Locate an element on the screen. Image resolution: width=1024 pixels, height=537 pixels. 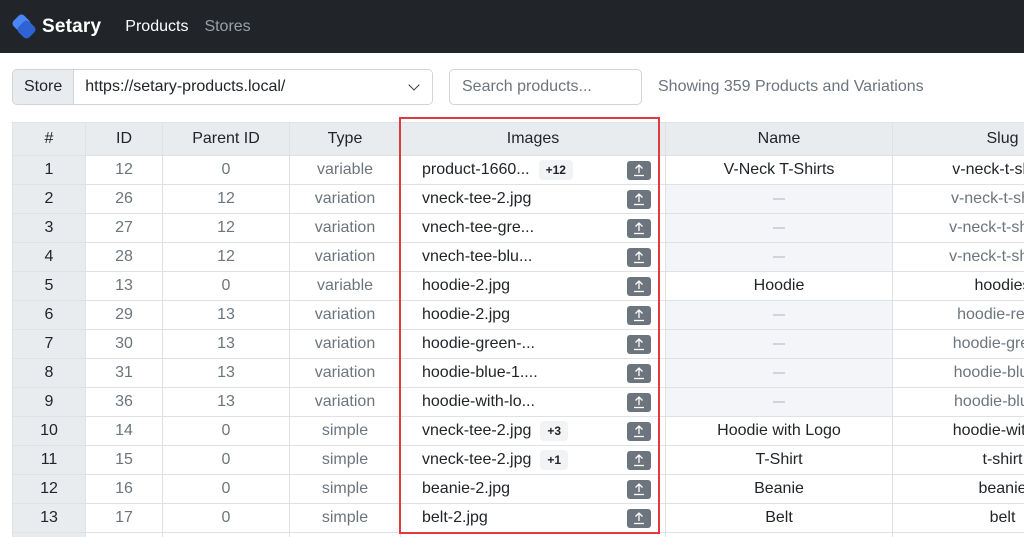
cell-id: 13 is located at coordinates (124, 286).